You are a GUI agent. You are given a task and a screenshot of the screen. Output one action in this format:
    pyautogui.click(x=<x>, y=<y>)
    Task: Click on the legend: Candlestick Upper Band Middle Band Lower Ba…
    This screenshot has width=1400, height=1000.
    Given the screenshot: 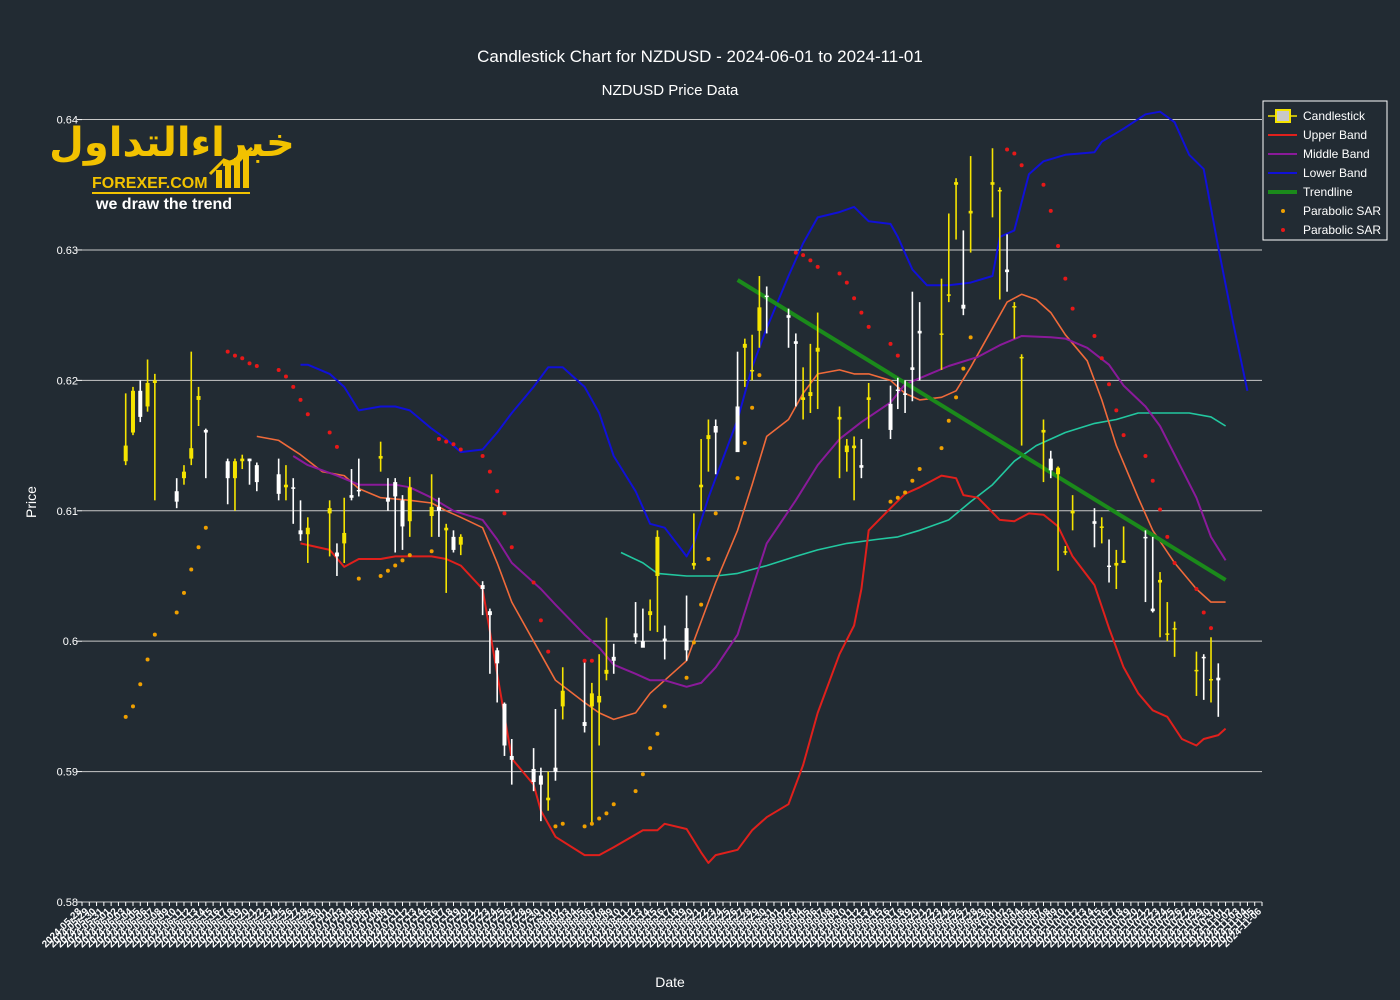 What is the action you would take?
    pyautogui.click(x=1325, y=170)
    